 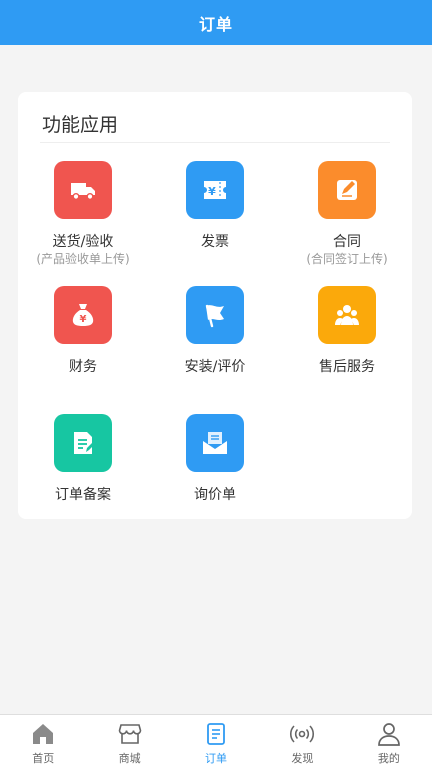 I want to click on tab-label: 订单, so click(x=216, y=758).